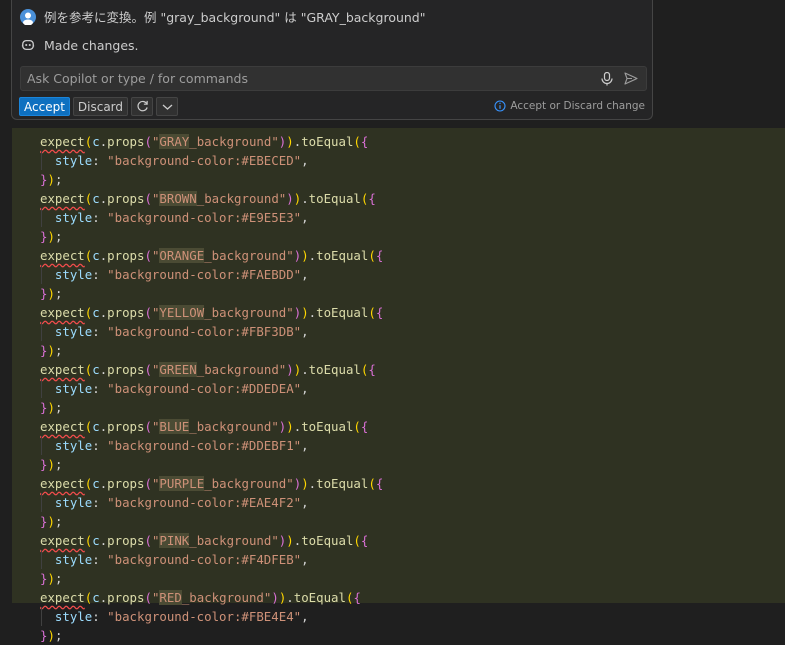 This screenshot has height=645, width=785. I want to click on style-value: "background-color:#FBF3DB", so click(204, 331).